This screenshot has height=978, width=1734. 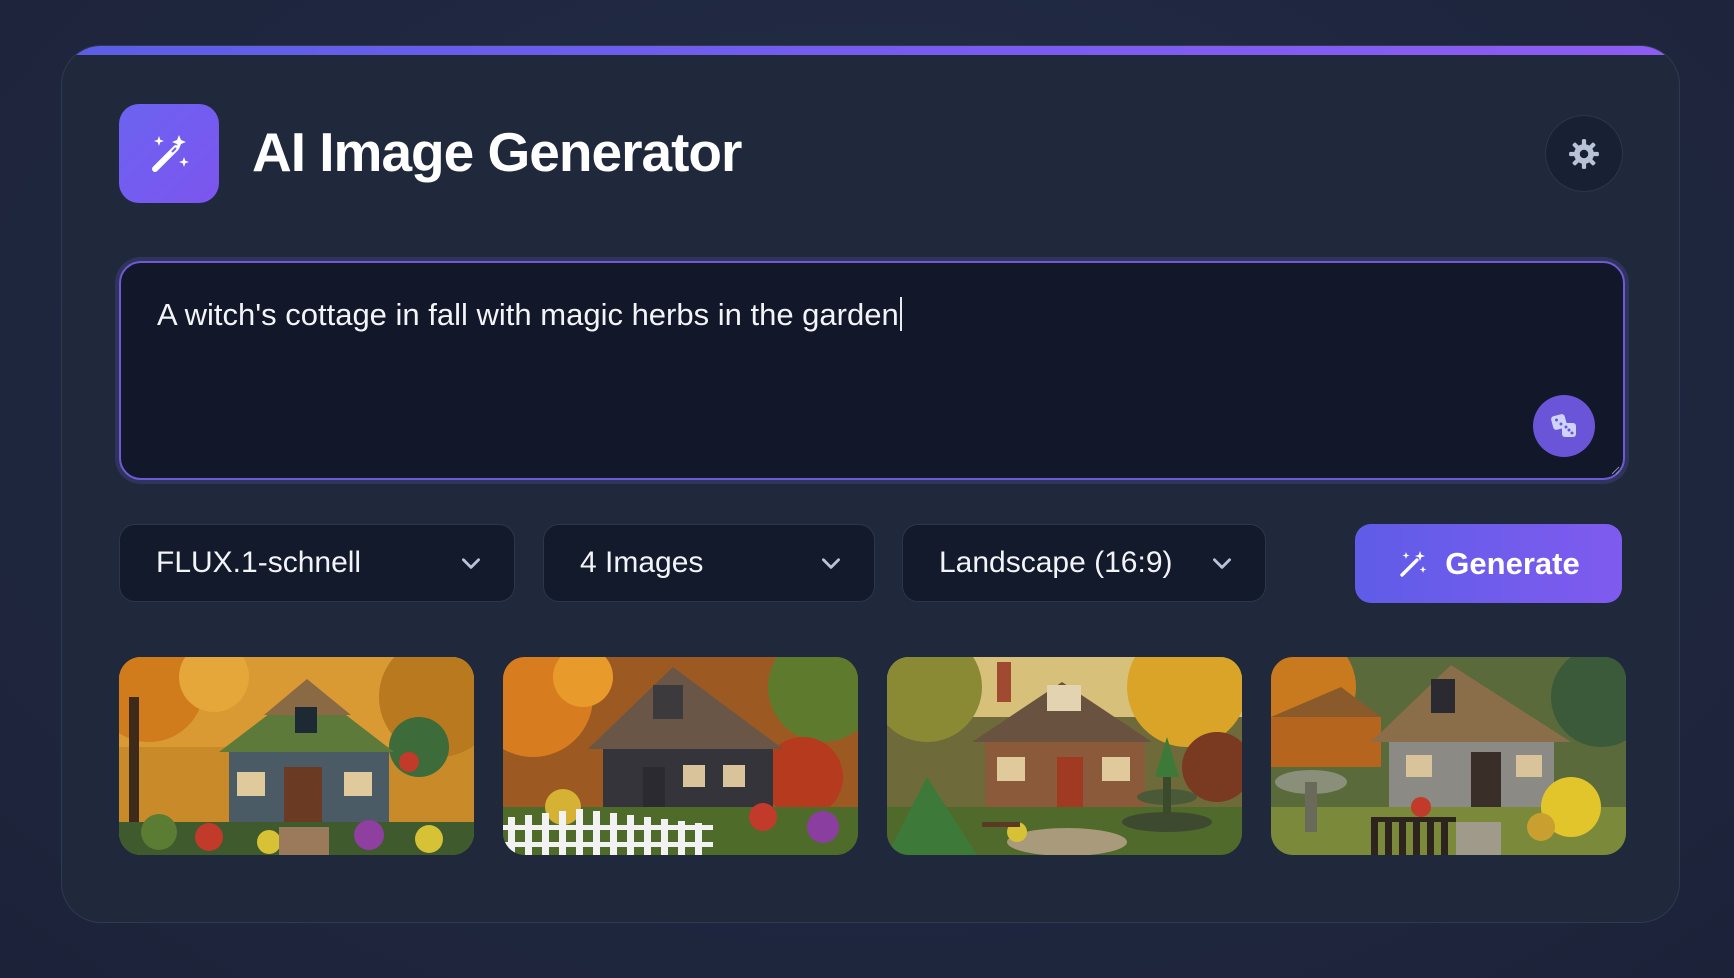 I want to click on aspect-ratio-value: Landscape (16:9), so click(x=1056, y=562).